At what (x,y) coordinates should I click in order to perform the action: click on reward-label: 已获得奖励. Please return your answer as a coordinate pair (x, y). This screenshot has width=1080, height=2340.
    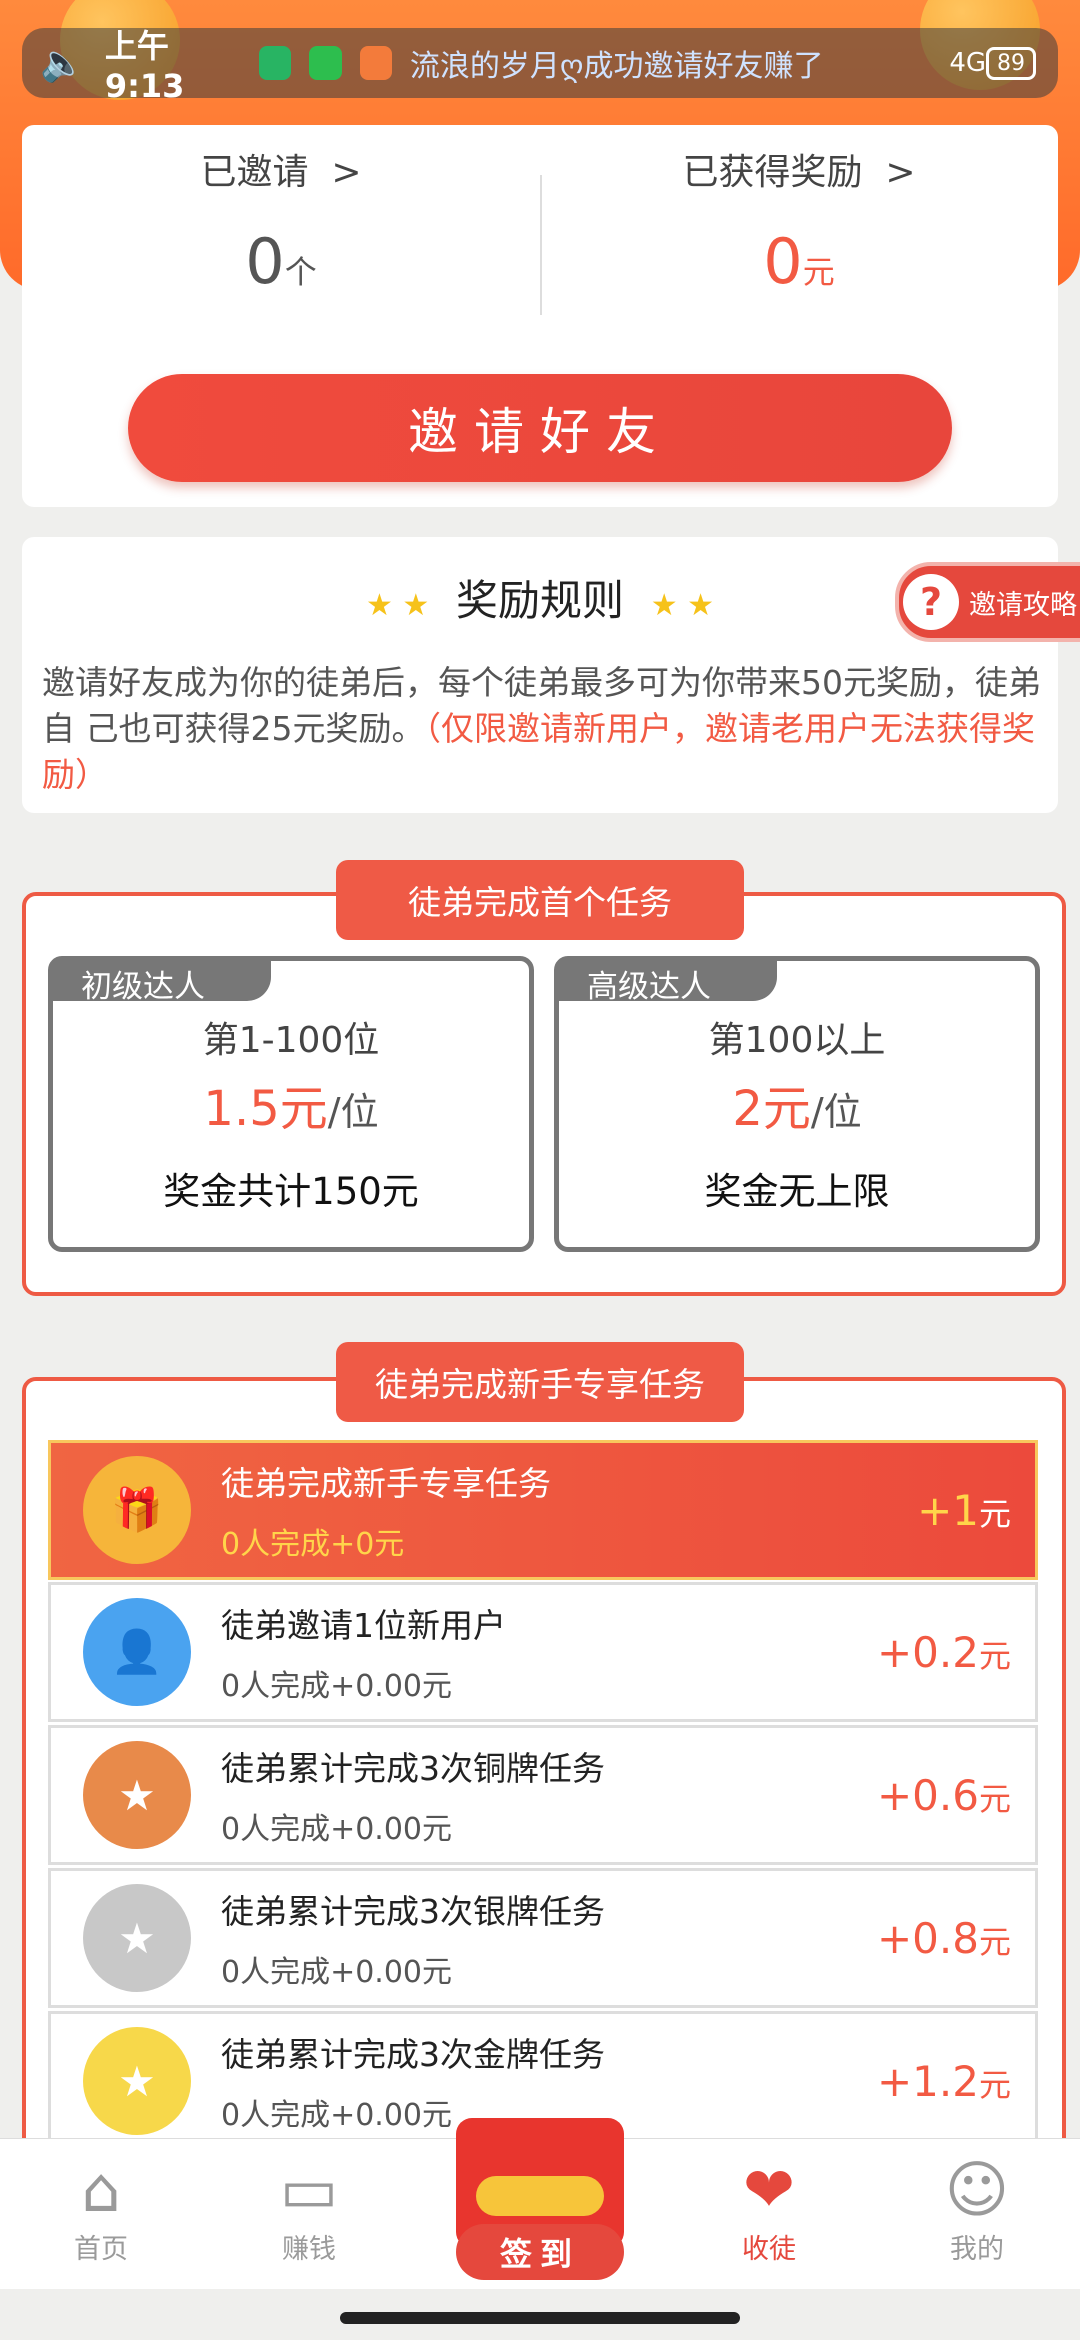
    Looking at the image, I should click on (772, 172).